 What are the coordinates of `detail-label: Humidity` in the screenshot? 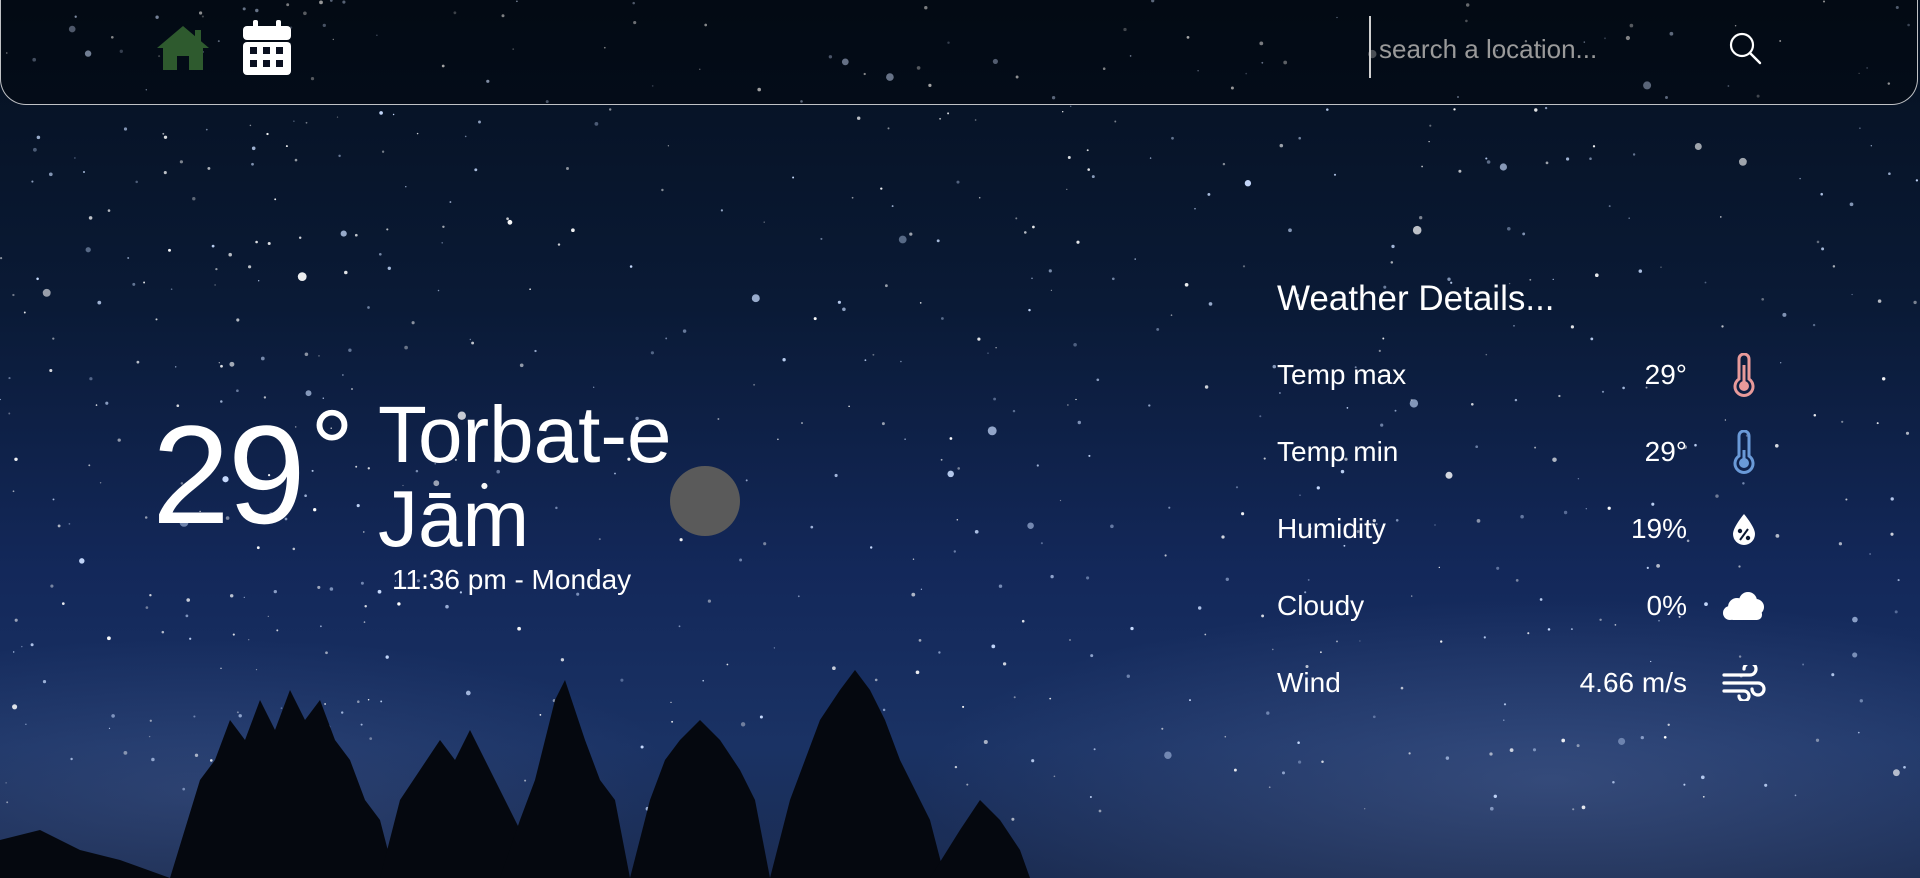 It's located at (1331, 528).